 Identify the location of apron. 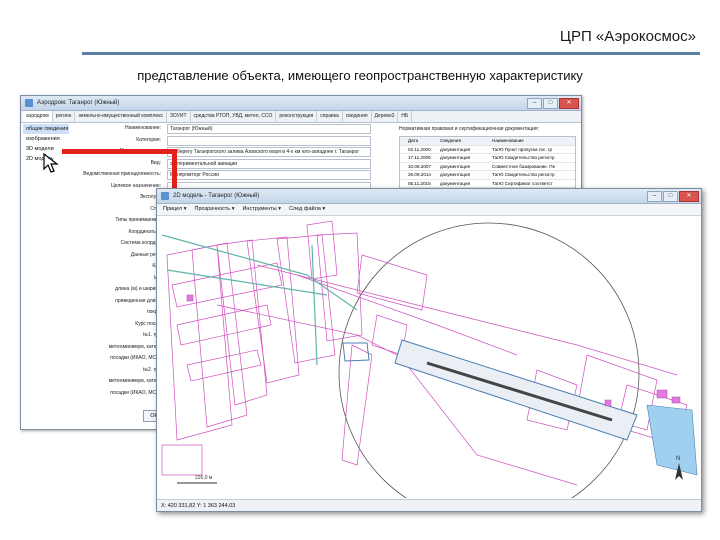
(356, 352).